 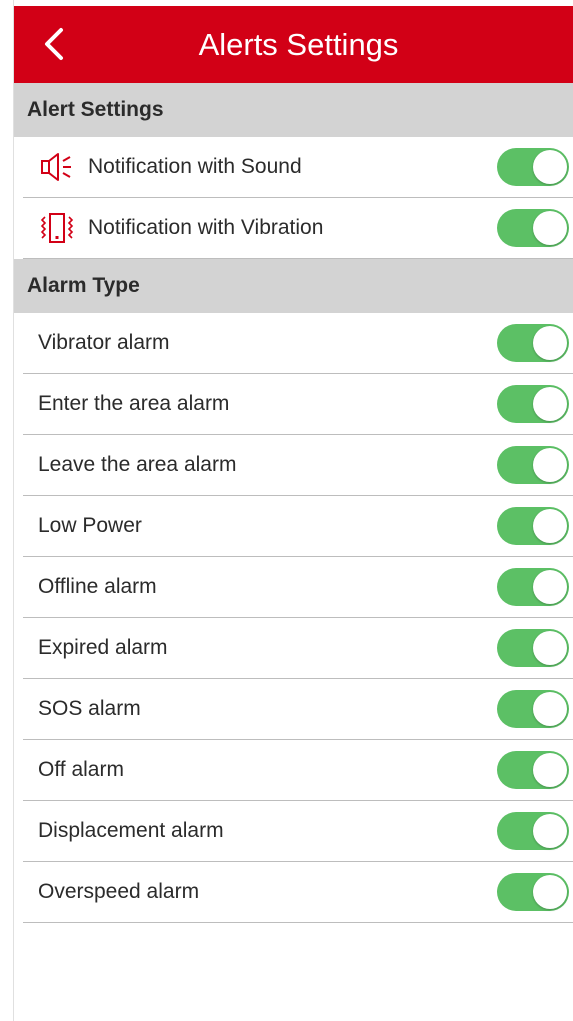 I want to click on setting-row-sound: Notification with Sound, so click(x=298, y=167).